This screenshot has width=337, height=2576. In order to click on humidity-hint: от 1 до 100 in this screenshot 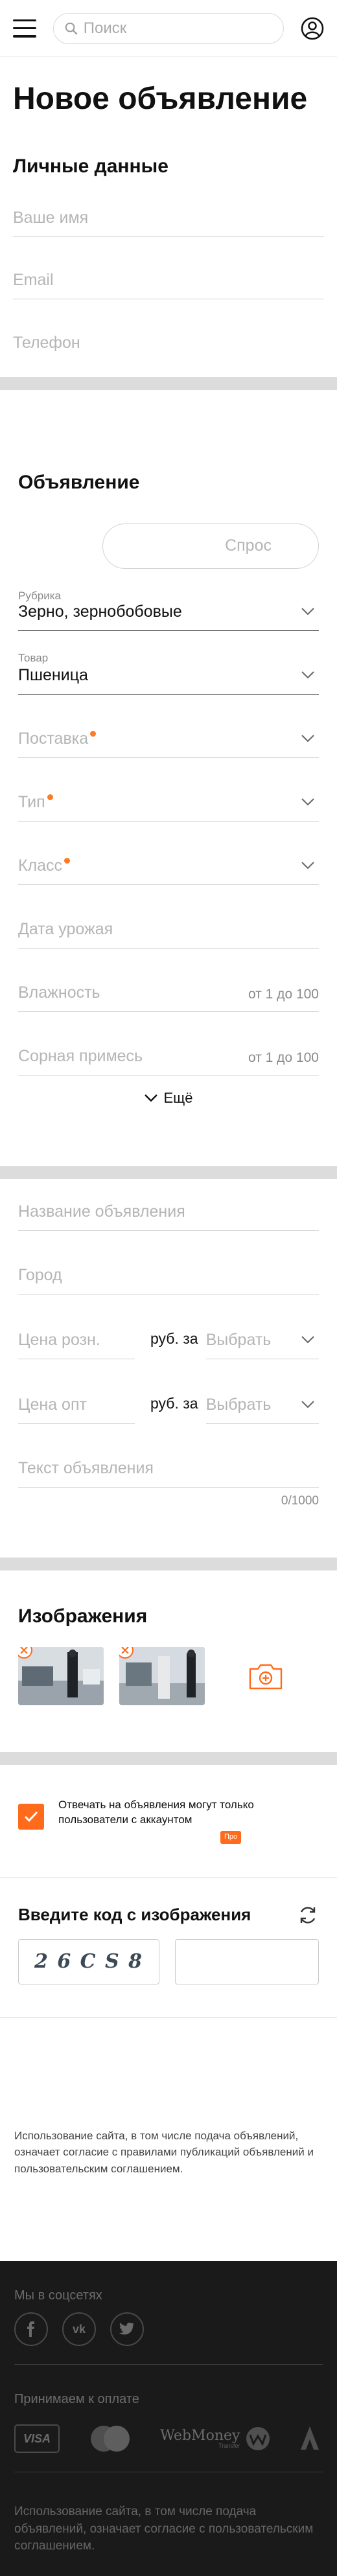, I will do `click(283, 994)`.